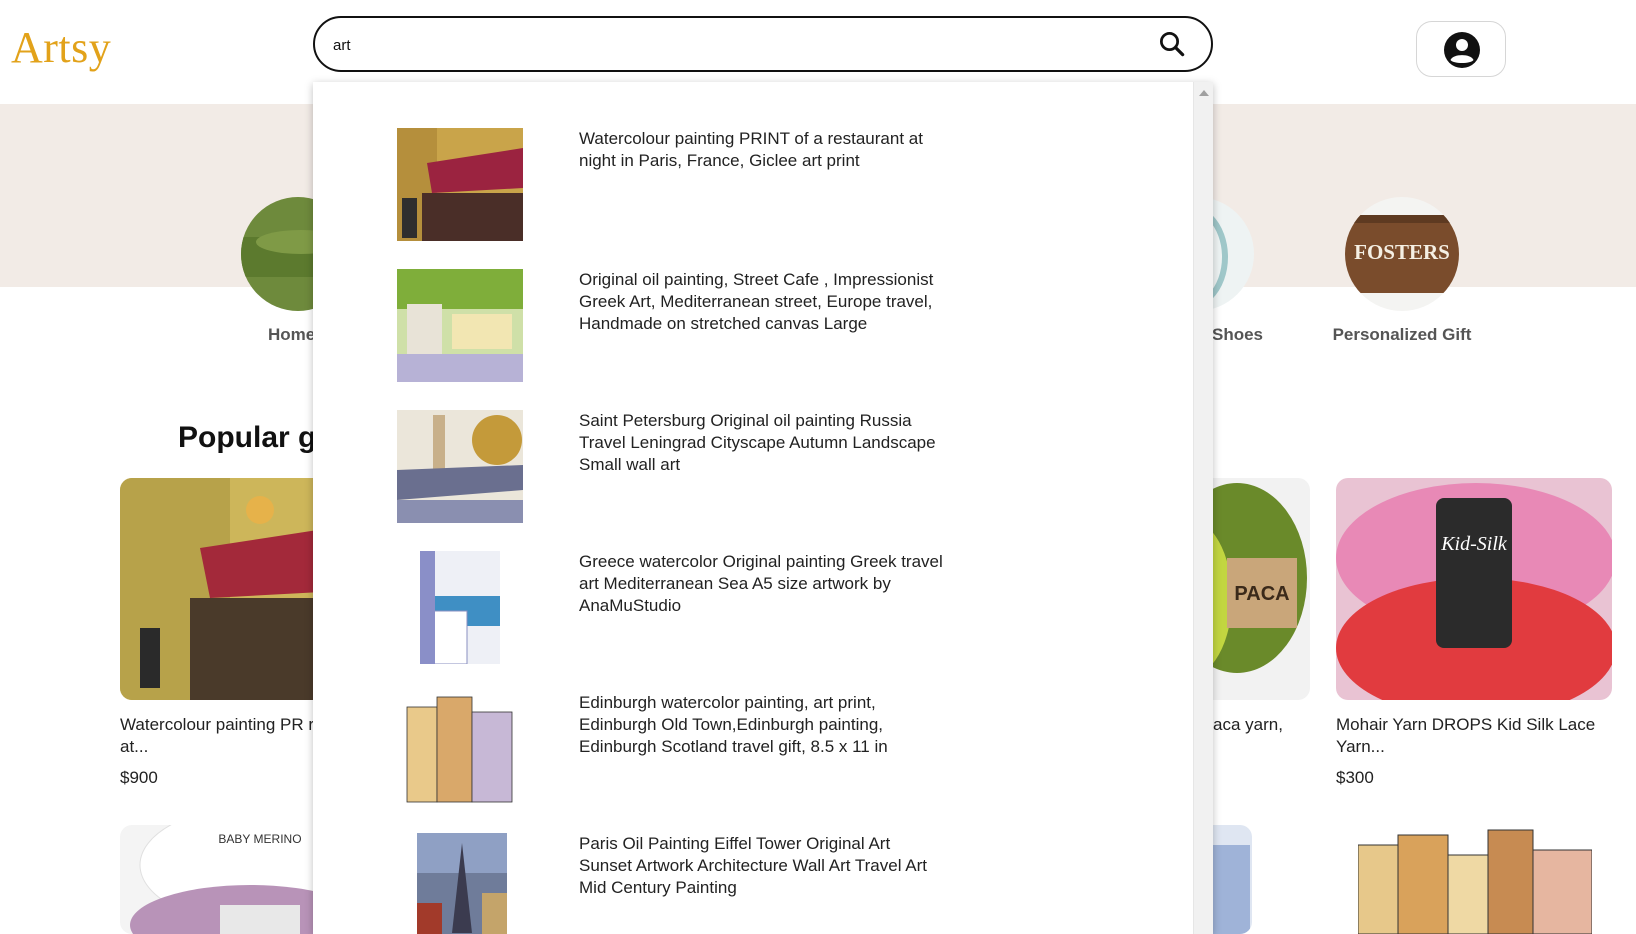 The width and height of the screenshot is (1636, 934). I want to click on category-personalized-gift-label: Personalized Gift, so click(1402, 334).